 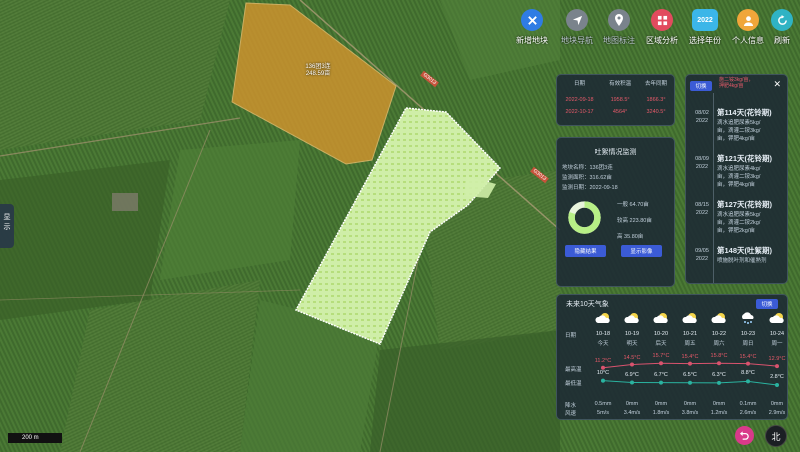 What do you see at coordinates (767, 304) in the screenshot?
I see `weather-switch-button: 切换` at bounding box center [767, 304].